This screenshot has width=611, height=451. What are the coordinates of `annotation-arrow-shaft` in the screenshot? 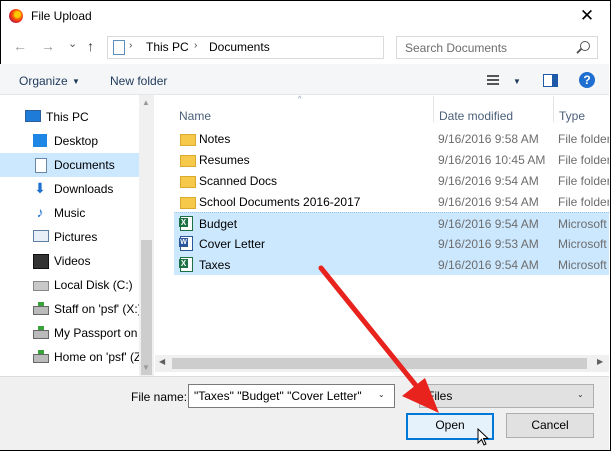 It's located at (369, 328).